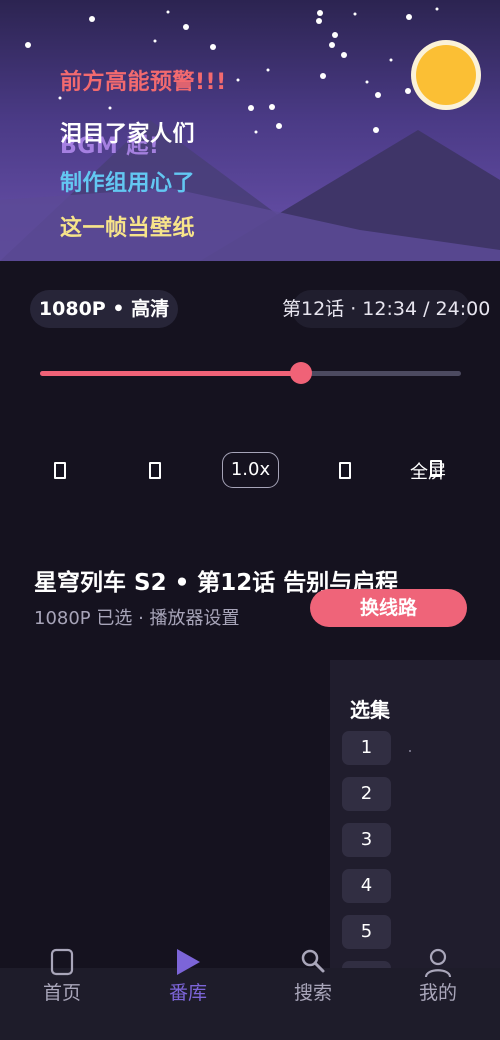  I want to click on quality-badge: 1080P • 高清, so click(104, 309).